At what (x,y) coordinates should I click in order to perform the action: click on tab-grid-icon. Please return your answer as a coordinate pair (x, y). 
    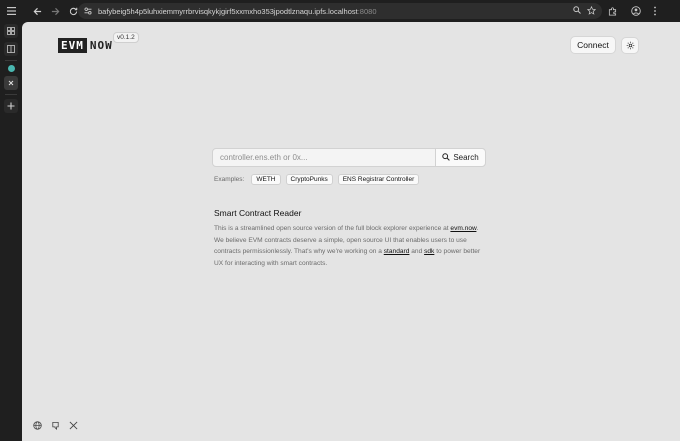
    Looking at the image, I should click on (11, 31).